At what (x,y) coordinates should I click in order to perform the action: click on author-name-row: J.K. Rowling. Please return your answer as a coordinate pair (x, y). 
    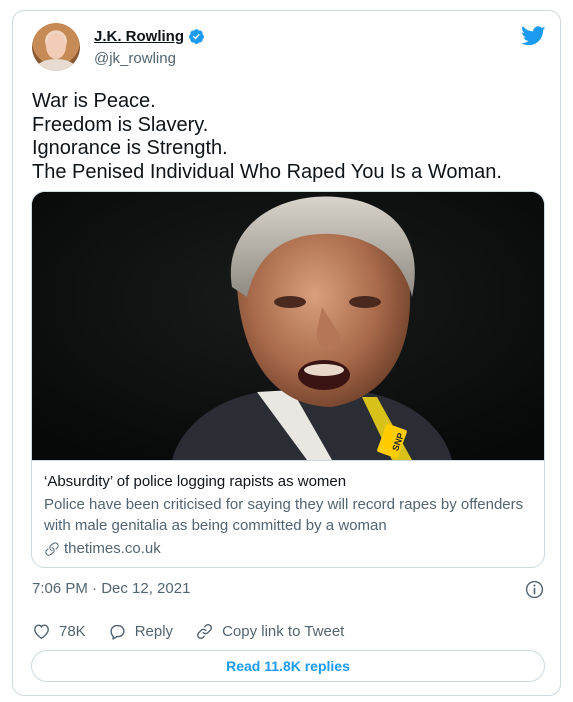
    Looking at the image, I should click on (149, 36).